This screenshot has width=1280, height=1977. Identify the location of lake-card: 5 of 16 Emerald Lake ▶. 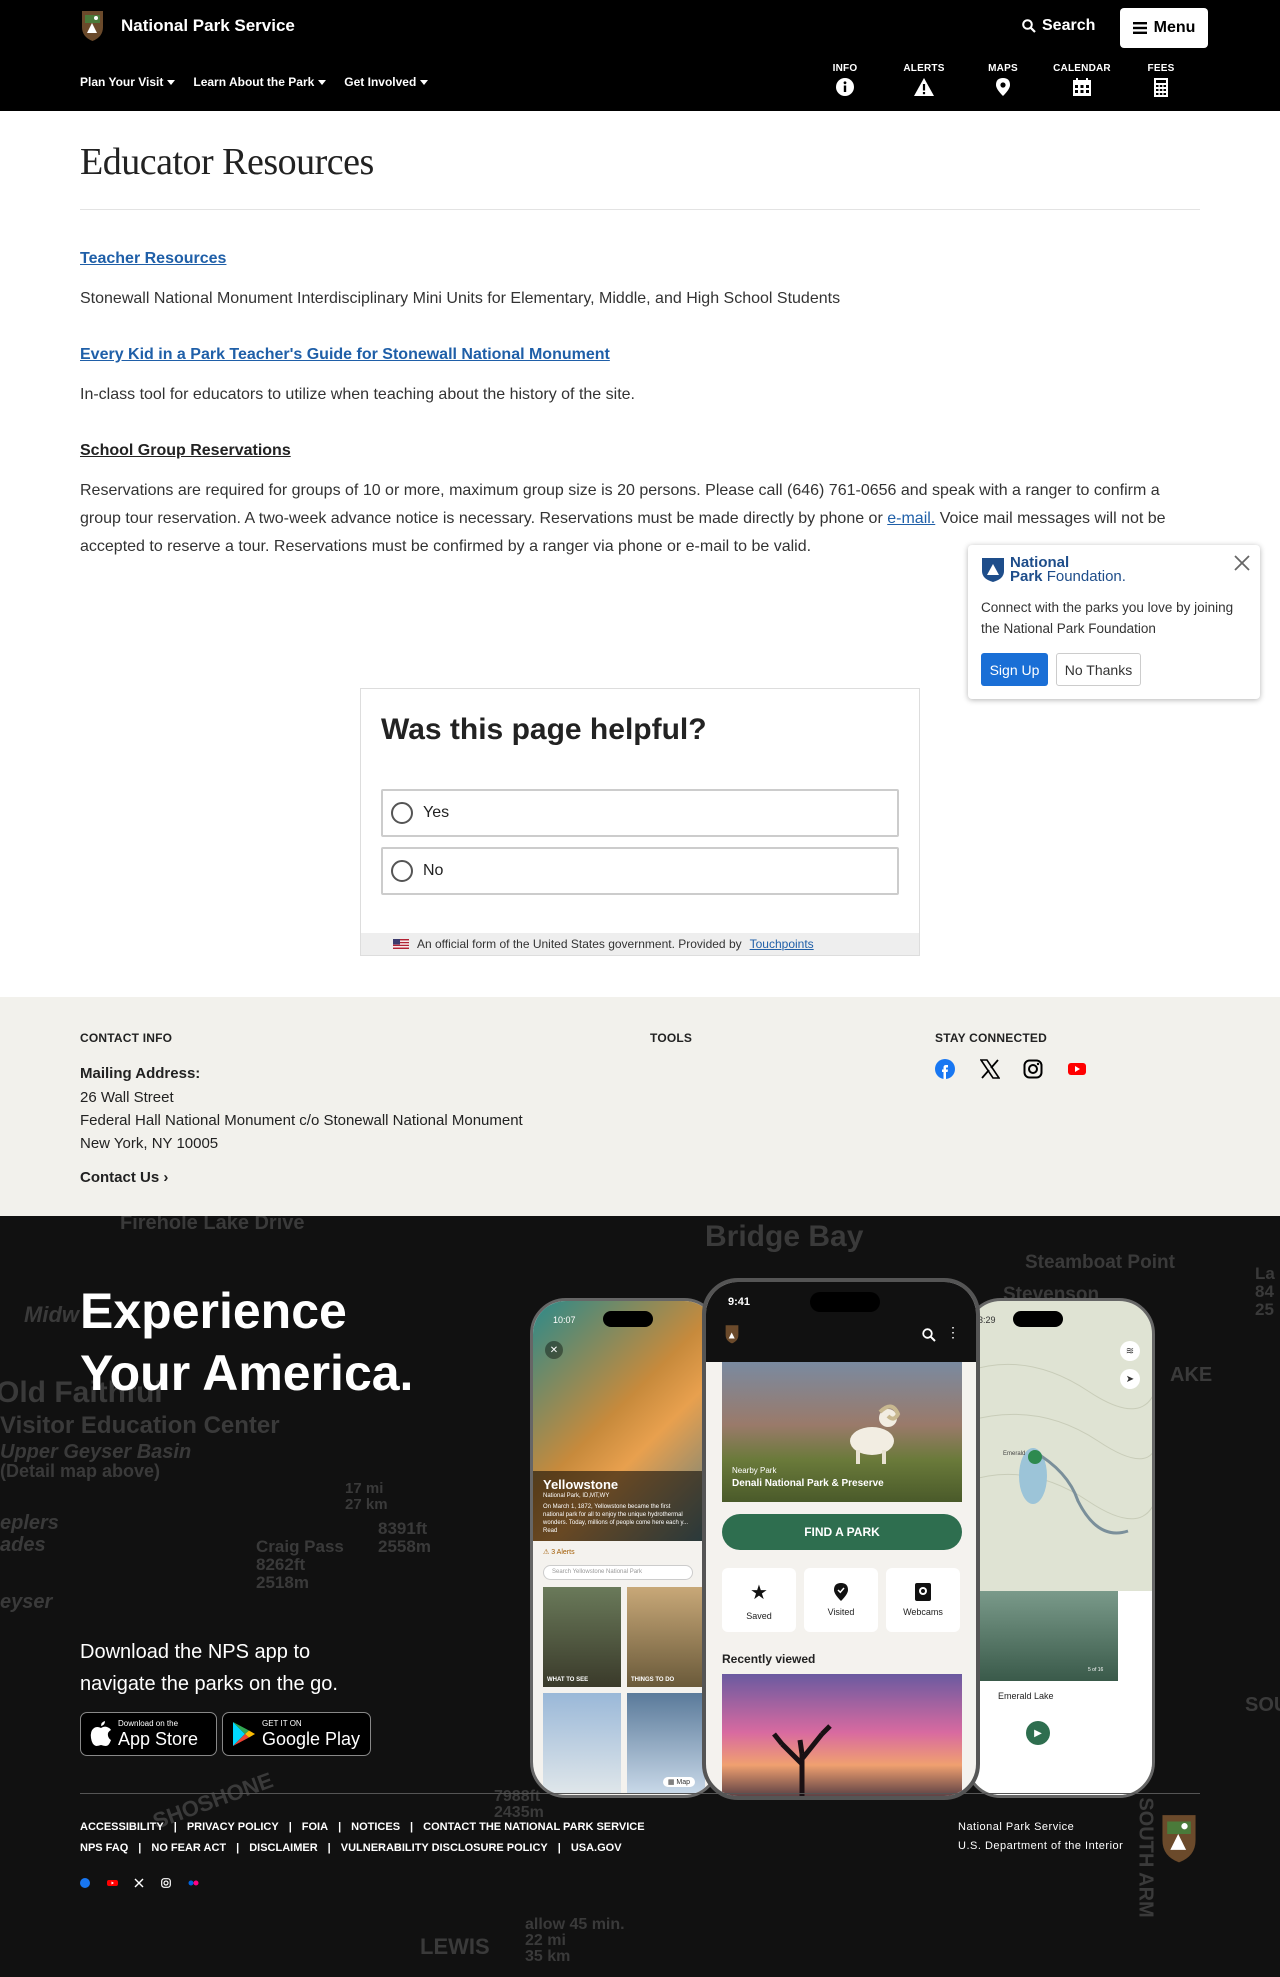
(1060, 1693).